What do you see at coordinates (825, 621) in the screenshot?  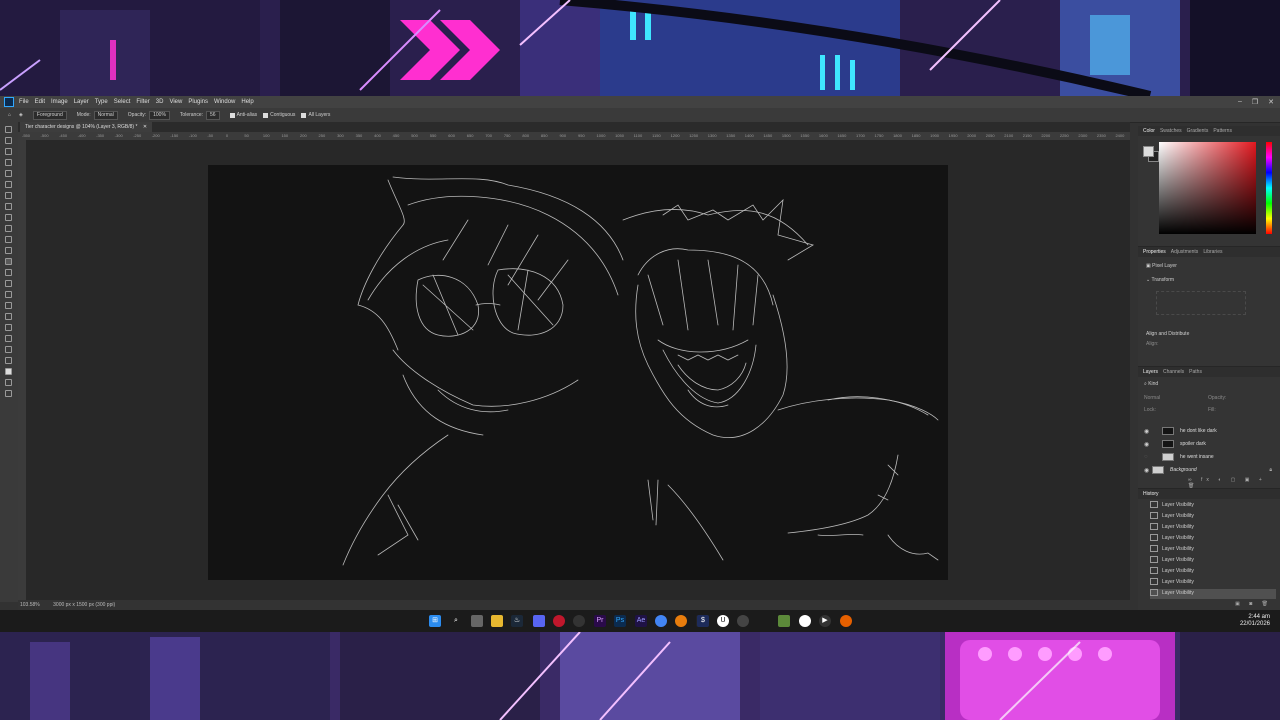 I see `media-player-icon: ▶` at bounding box center [825, 621].